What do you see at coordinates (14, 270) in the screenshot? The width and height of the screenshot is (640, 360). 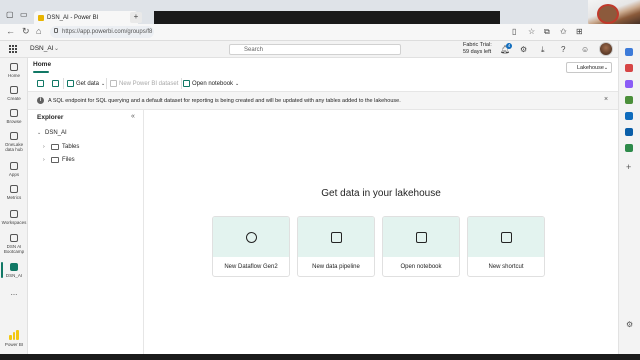 I see `nav-dsn-ai: DSN_AI` at bounding box center [14, 270].